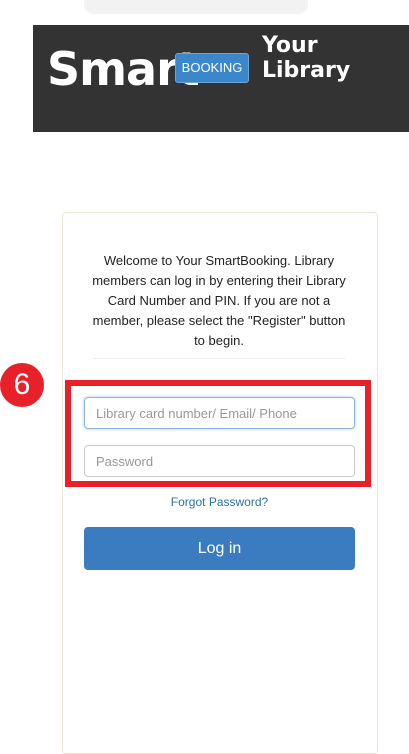 The height and width of the screenshot is (754, 409). Describe the element at coordinates (219, 413) in the screenshot. I see `username-input` at that location.